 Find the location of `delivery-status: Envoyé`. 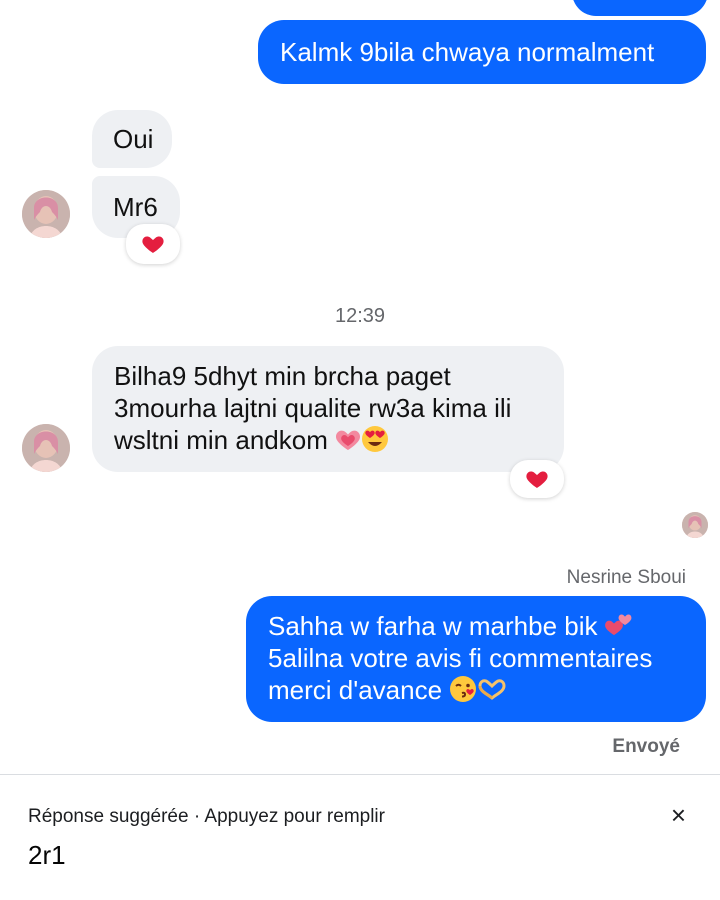

delivery-status: Envoyé is located at coordinates (646, 746).